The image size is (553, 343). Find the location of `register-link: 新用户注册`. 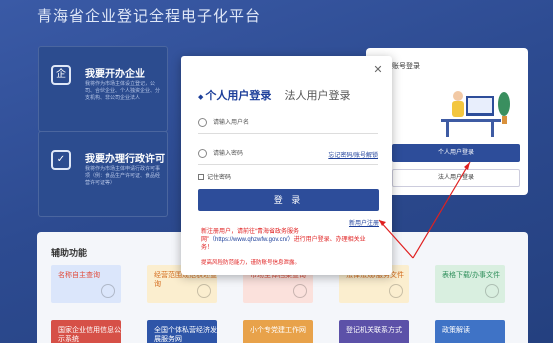

register-link: 新用户注册 is located at coordinates (364, 222).